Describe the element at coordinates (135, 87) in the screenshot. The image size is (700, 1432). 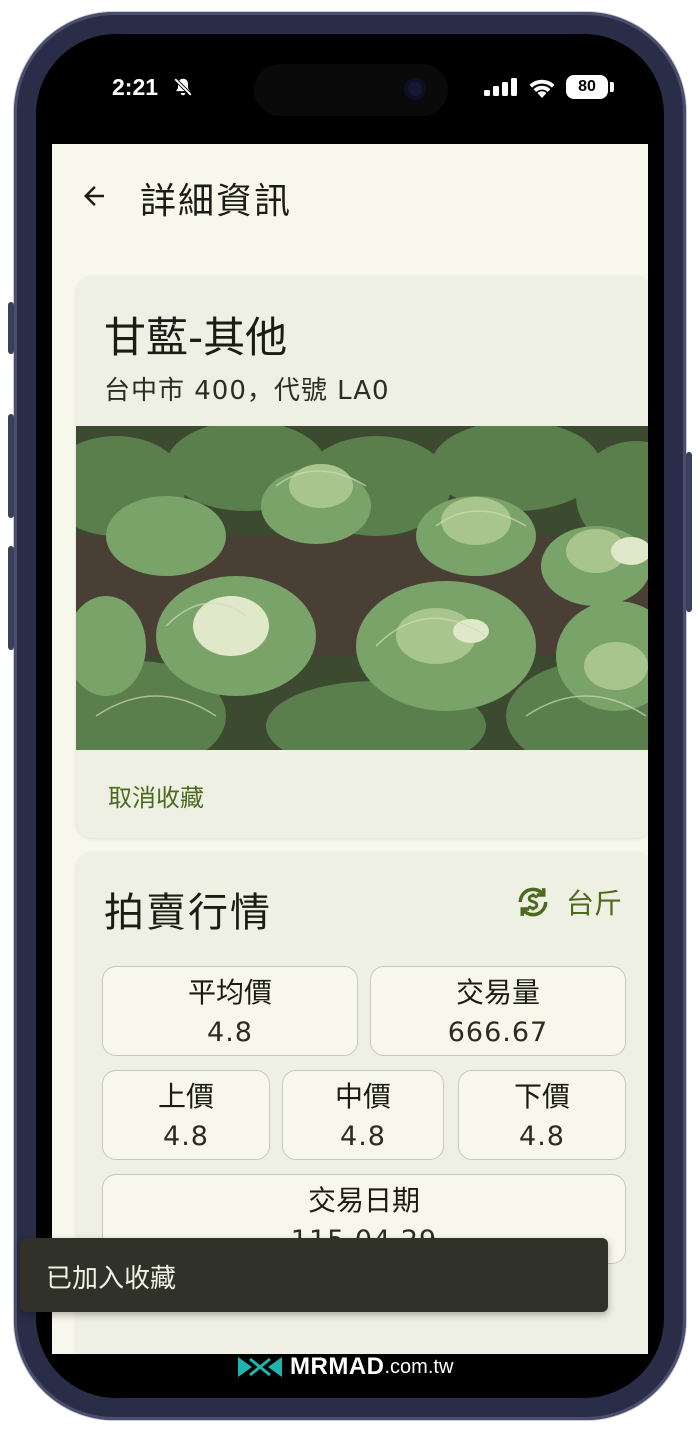
I see `status-time: 2:21` at that location.